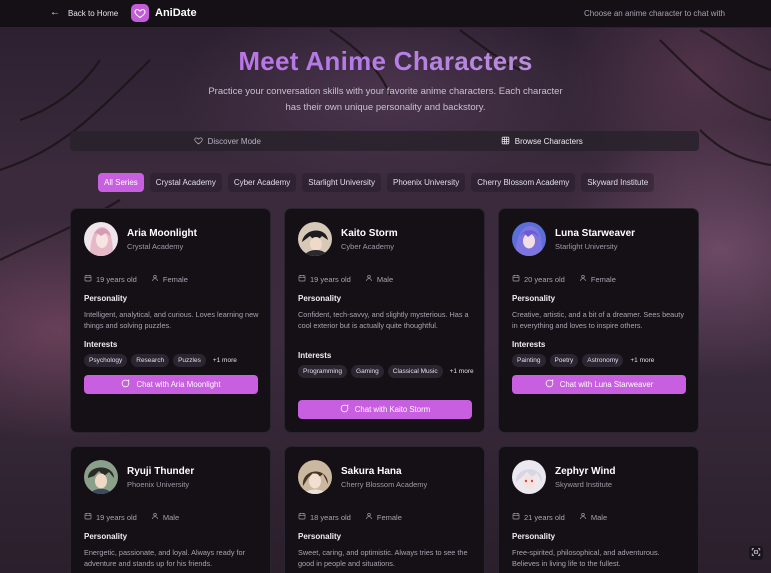 The height and width of the screenshot is (573, 771). Describe the element at coordinates (544, 279) in the screenshot. I see `character-age: 20 years old` at that location.